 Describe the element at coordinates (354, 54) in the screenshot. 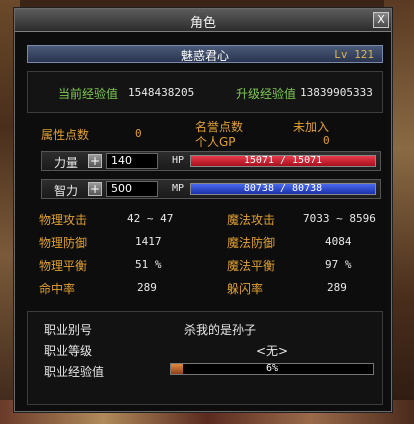

I see `character-level: Lv 121` at that location.